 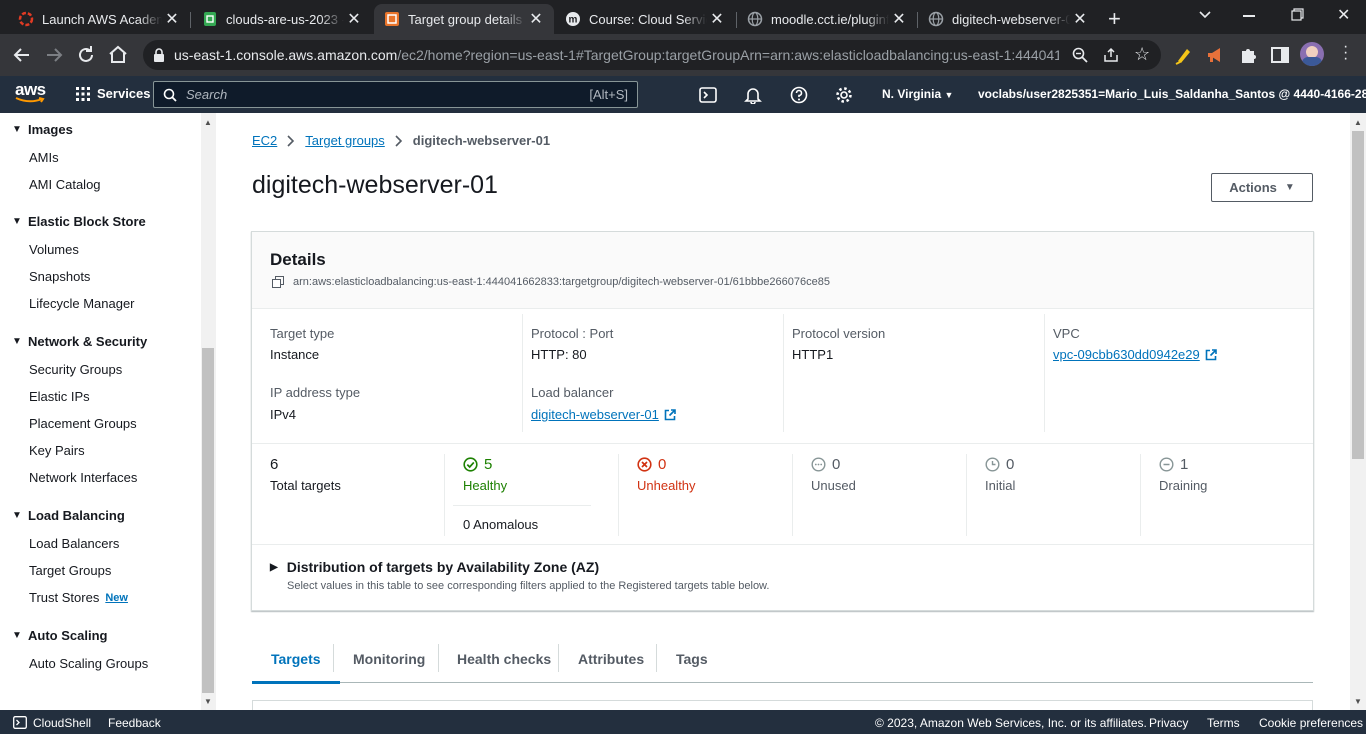 I want to click on new-tab-icon: +, so click(x=1114, y=19).